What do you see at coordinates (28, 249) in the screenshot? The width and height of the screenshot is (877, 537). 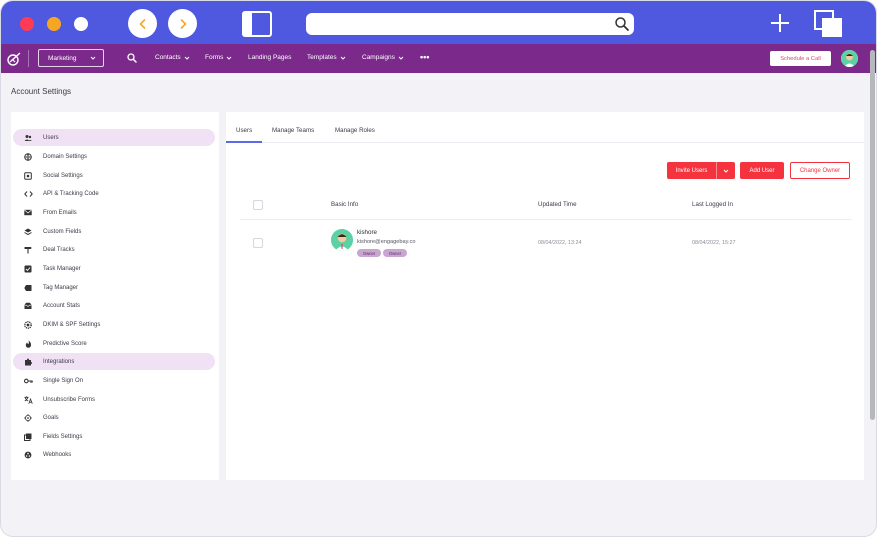 I see `signpost-icon` at bounding box center [28, 249].